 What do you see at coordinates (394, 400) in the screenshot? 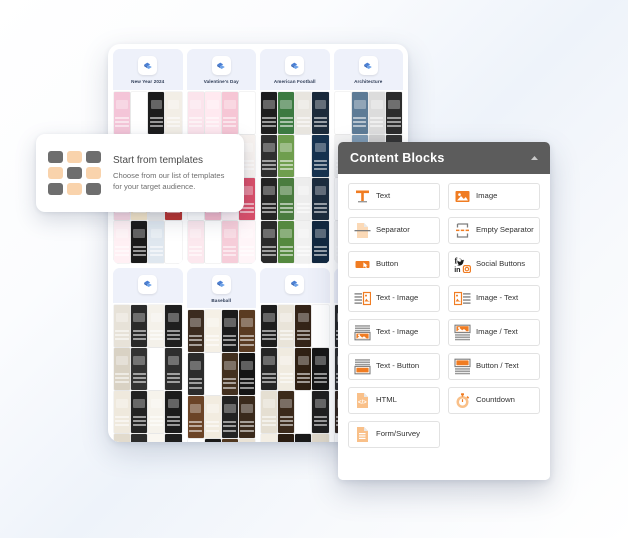
I see `content-block-html: </> HTML` at bounding box center [394, 400].